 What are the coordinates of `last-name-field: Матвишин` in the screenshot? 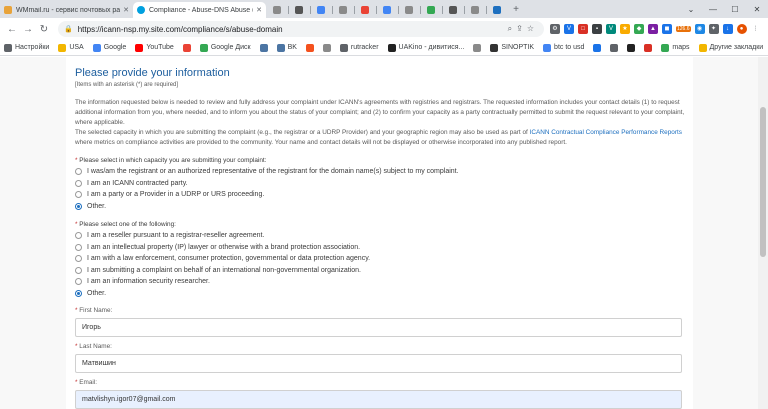 It's located at (378, 363).